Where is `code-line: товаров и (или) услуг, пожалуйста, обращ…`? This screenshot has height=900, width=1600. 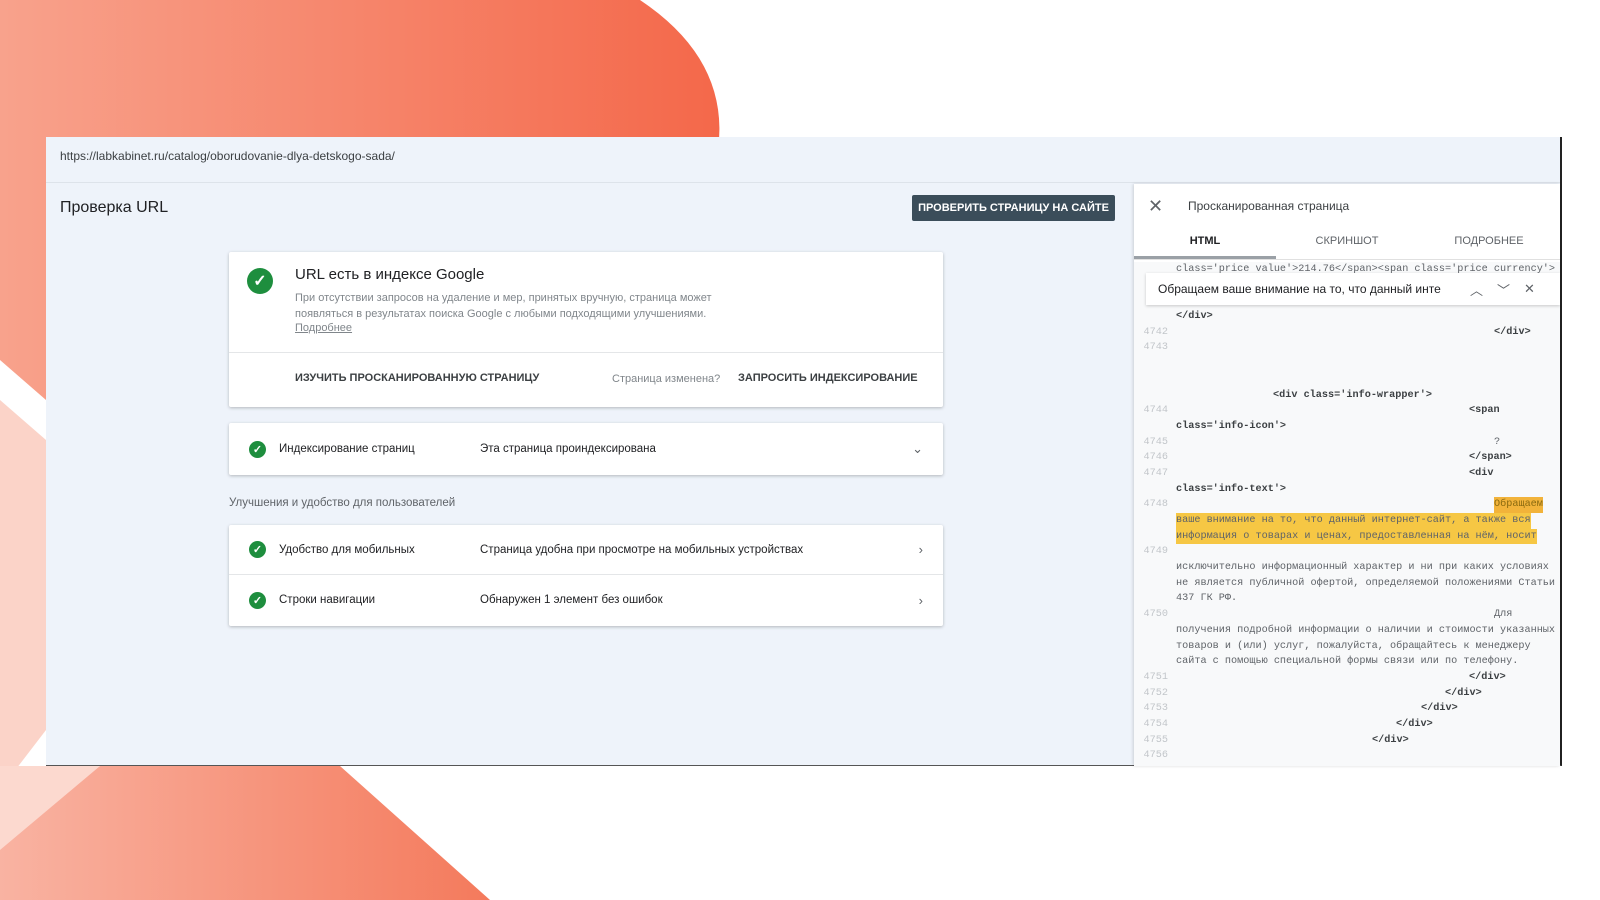
code-line: товаров и (или) услуг, пожалуйста, обращ… is located at coordinates (1347, 647).